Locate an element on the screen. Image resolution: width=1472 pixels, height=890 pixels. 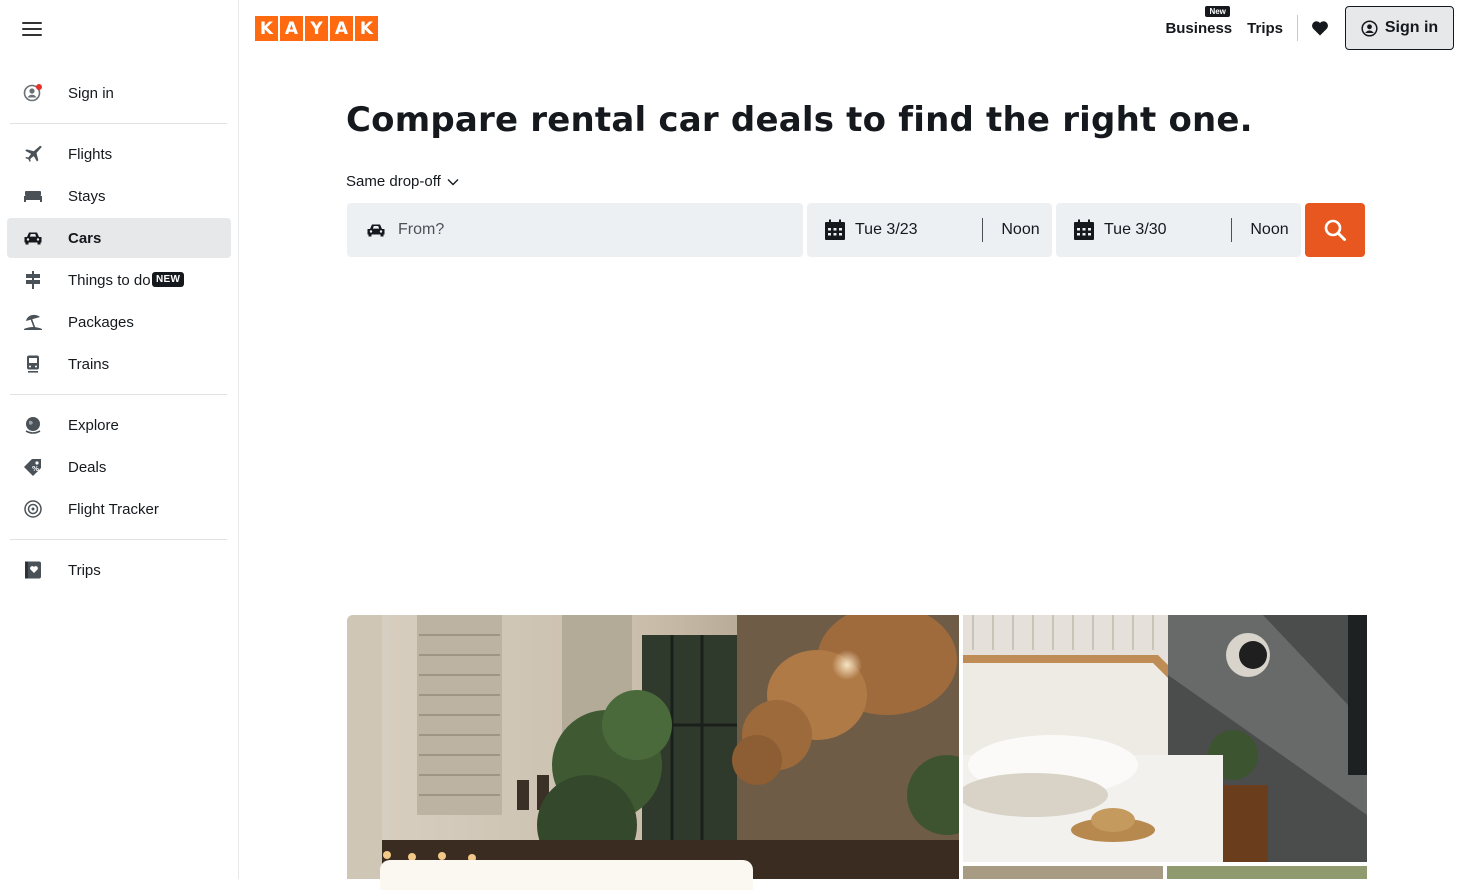
sidebar-item-label: Things to do is located at coordinates (109, 280).